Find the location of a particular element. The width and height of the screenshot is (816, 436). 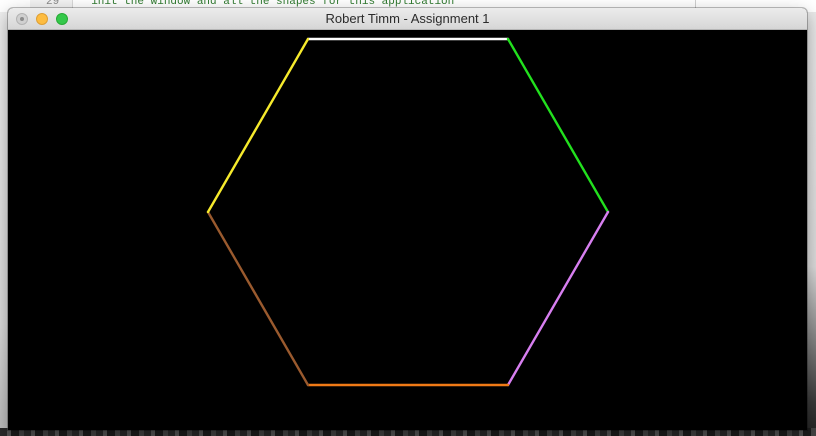

window-title: Robert Timm - Assignment 1 is located at coordinates (407, 18).